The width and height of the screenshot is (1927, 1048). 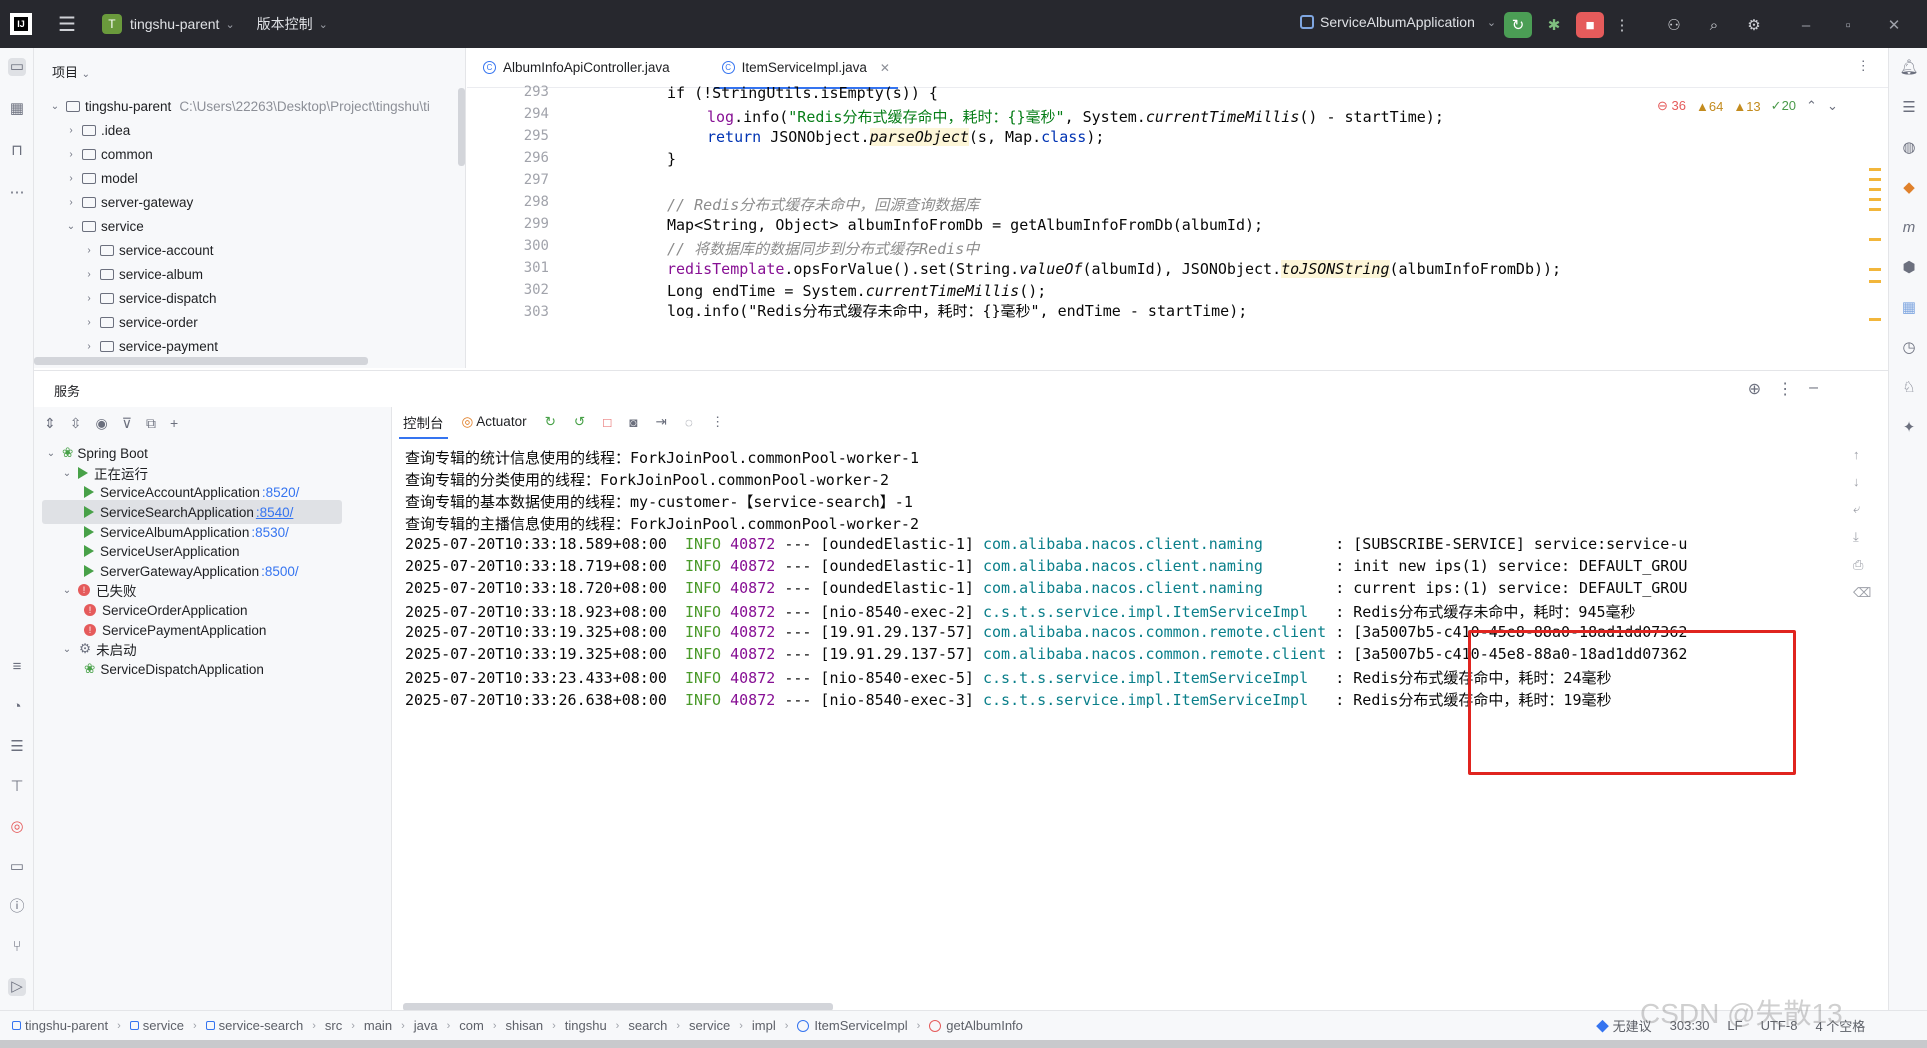 What do you see at coordinates (1862, 509) in the screenshot?
I see `soft-wrap-icon: ⤶` at bounding box center [1862, 509].